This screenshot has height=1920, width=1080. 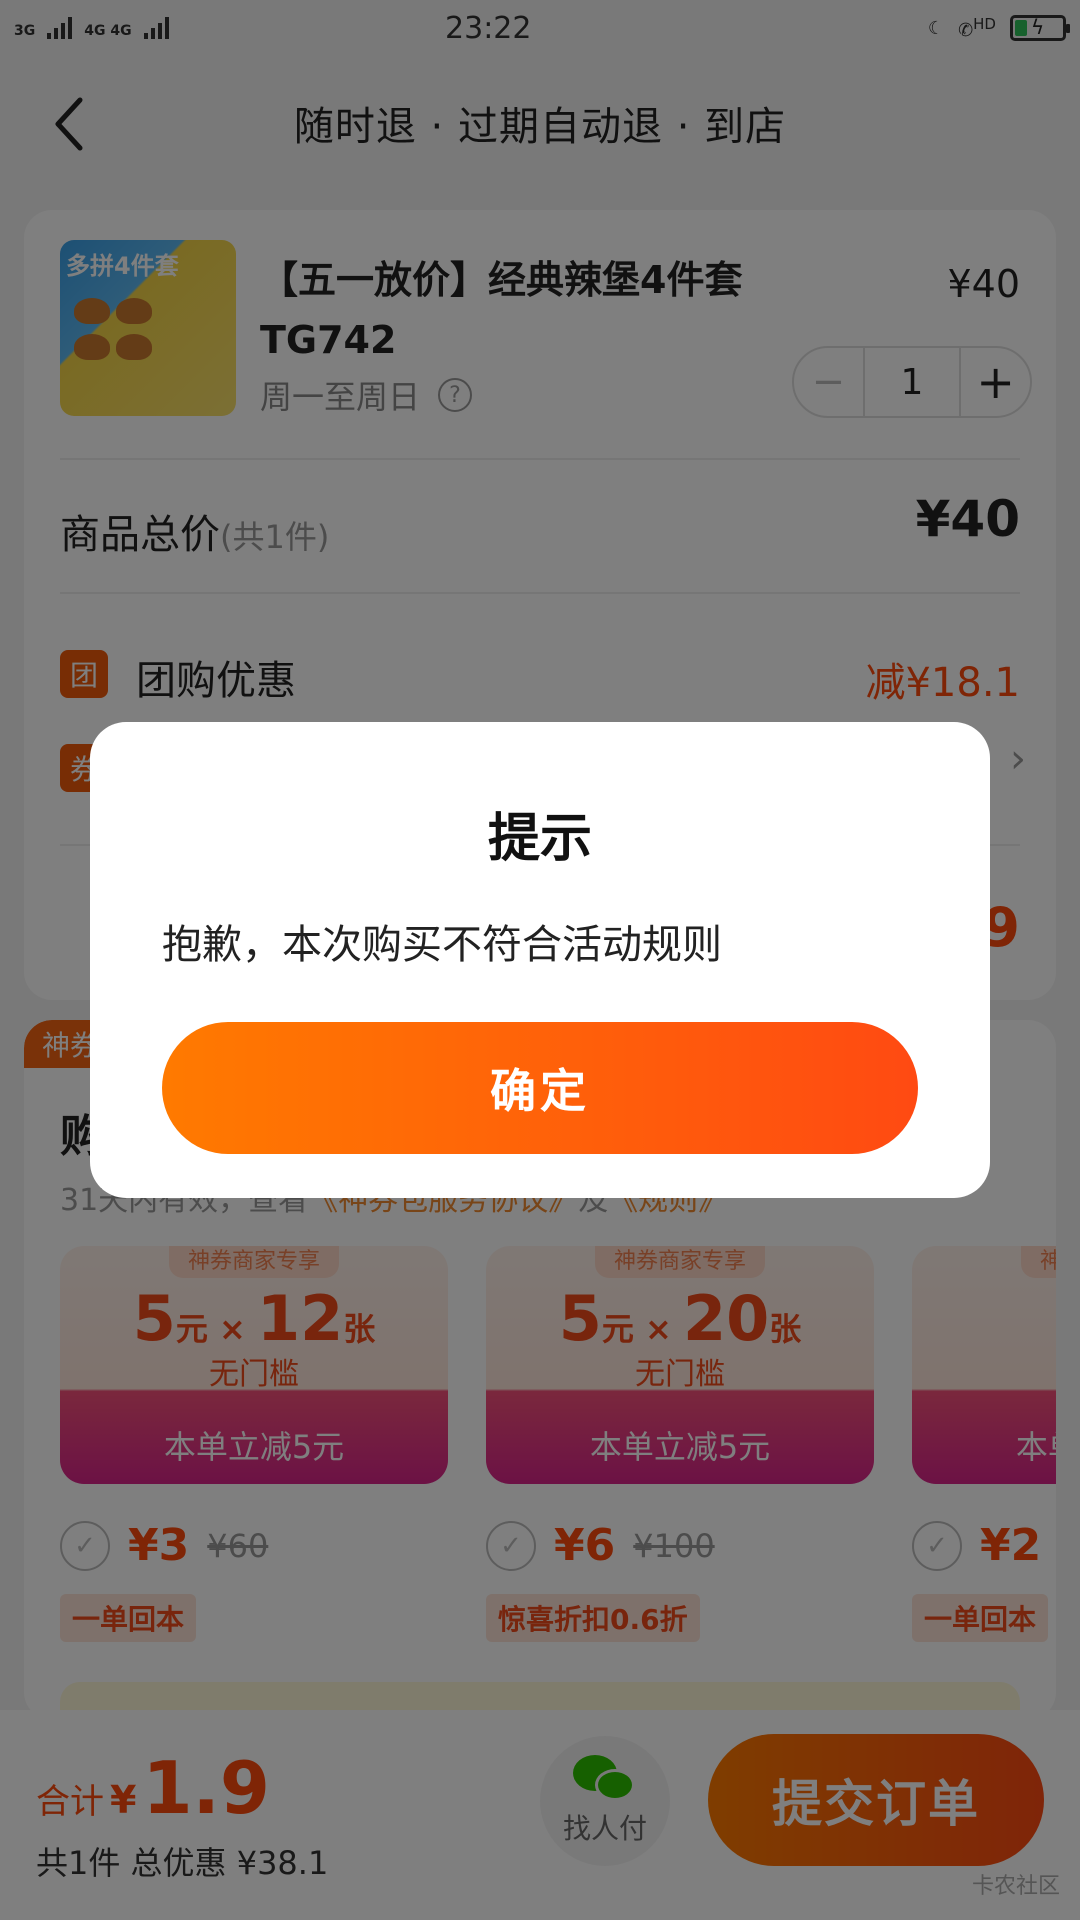 What do you see at coordinates (539, 839) in the screenshot?
I see `dialog-title: 提示` at bounding box center [539, 839].